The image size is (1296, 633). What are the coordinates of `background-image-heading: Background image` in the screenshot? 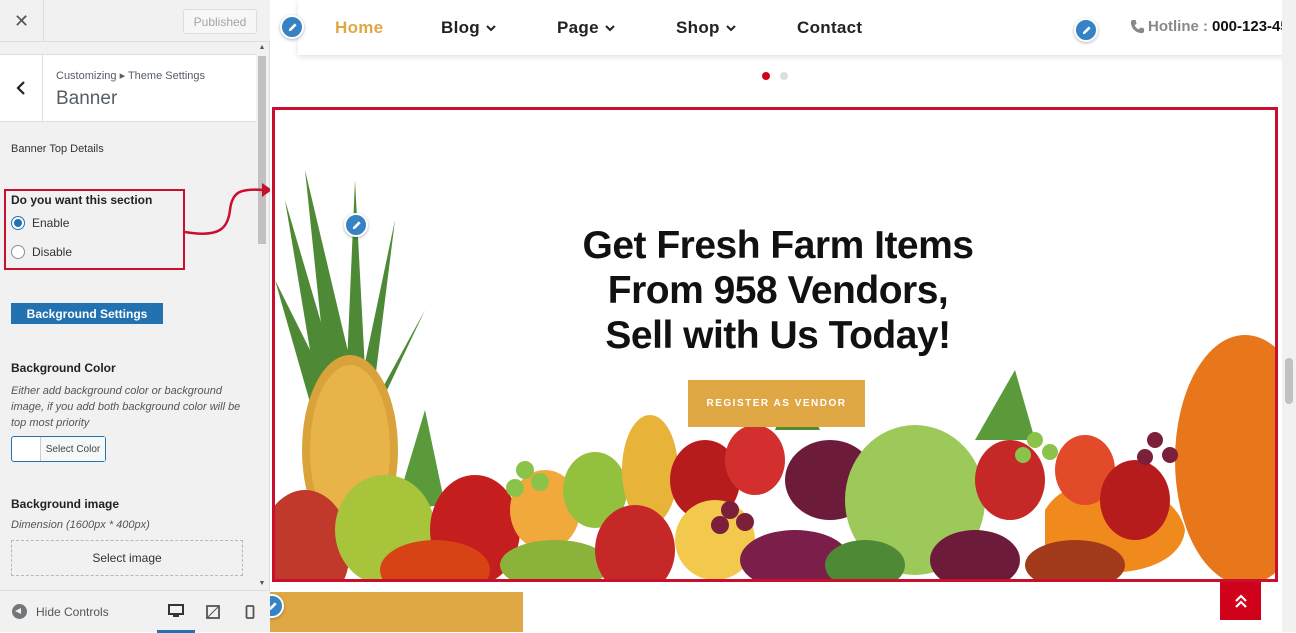 It's located at (65, 504).